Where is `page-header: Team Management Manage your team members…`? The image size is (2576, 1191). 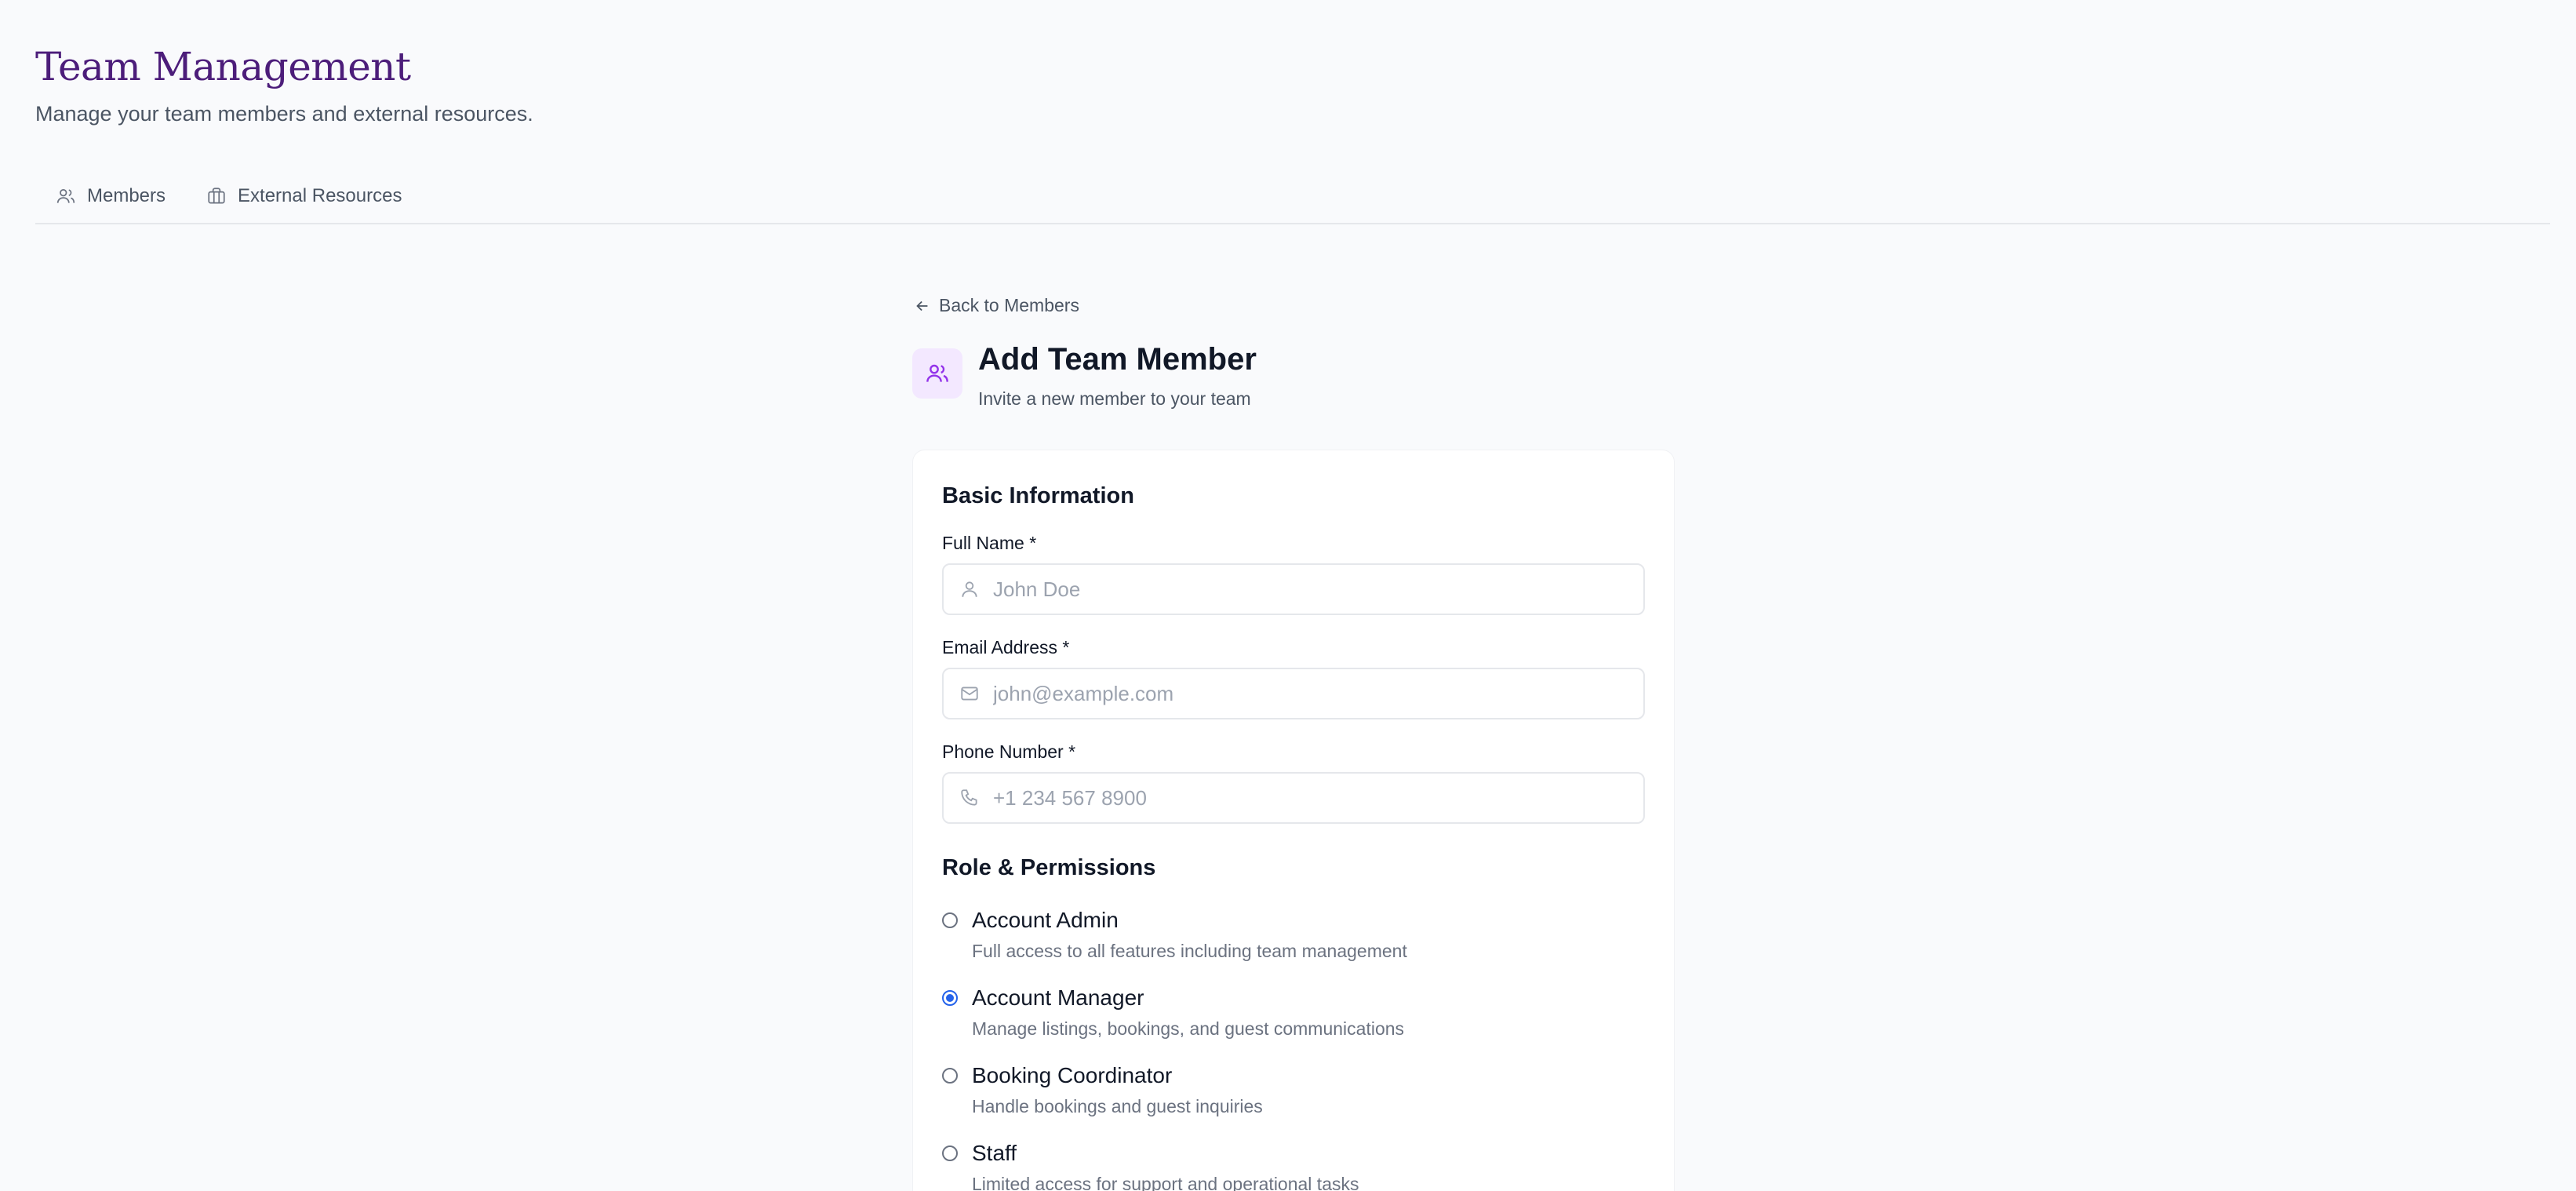
page-header: Team Management Manage your team members… is located at coordinates (284, 85).